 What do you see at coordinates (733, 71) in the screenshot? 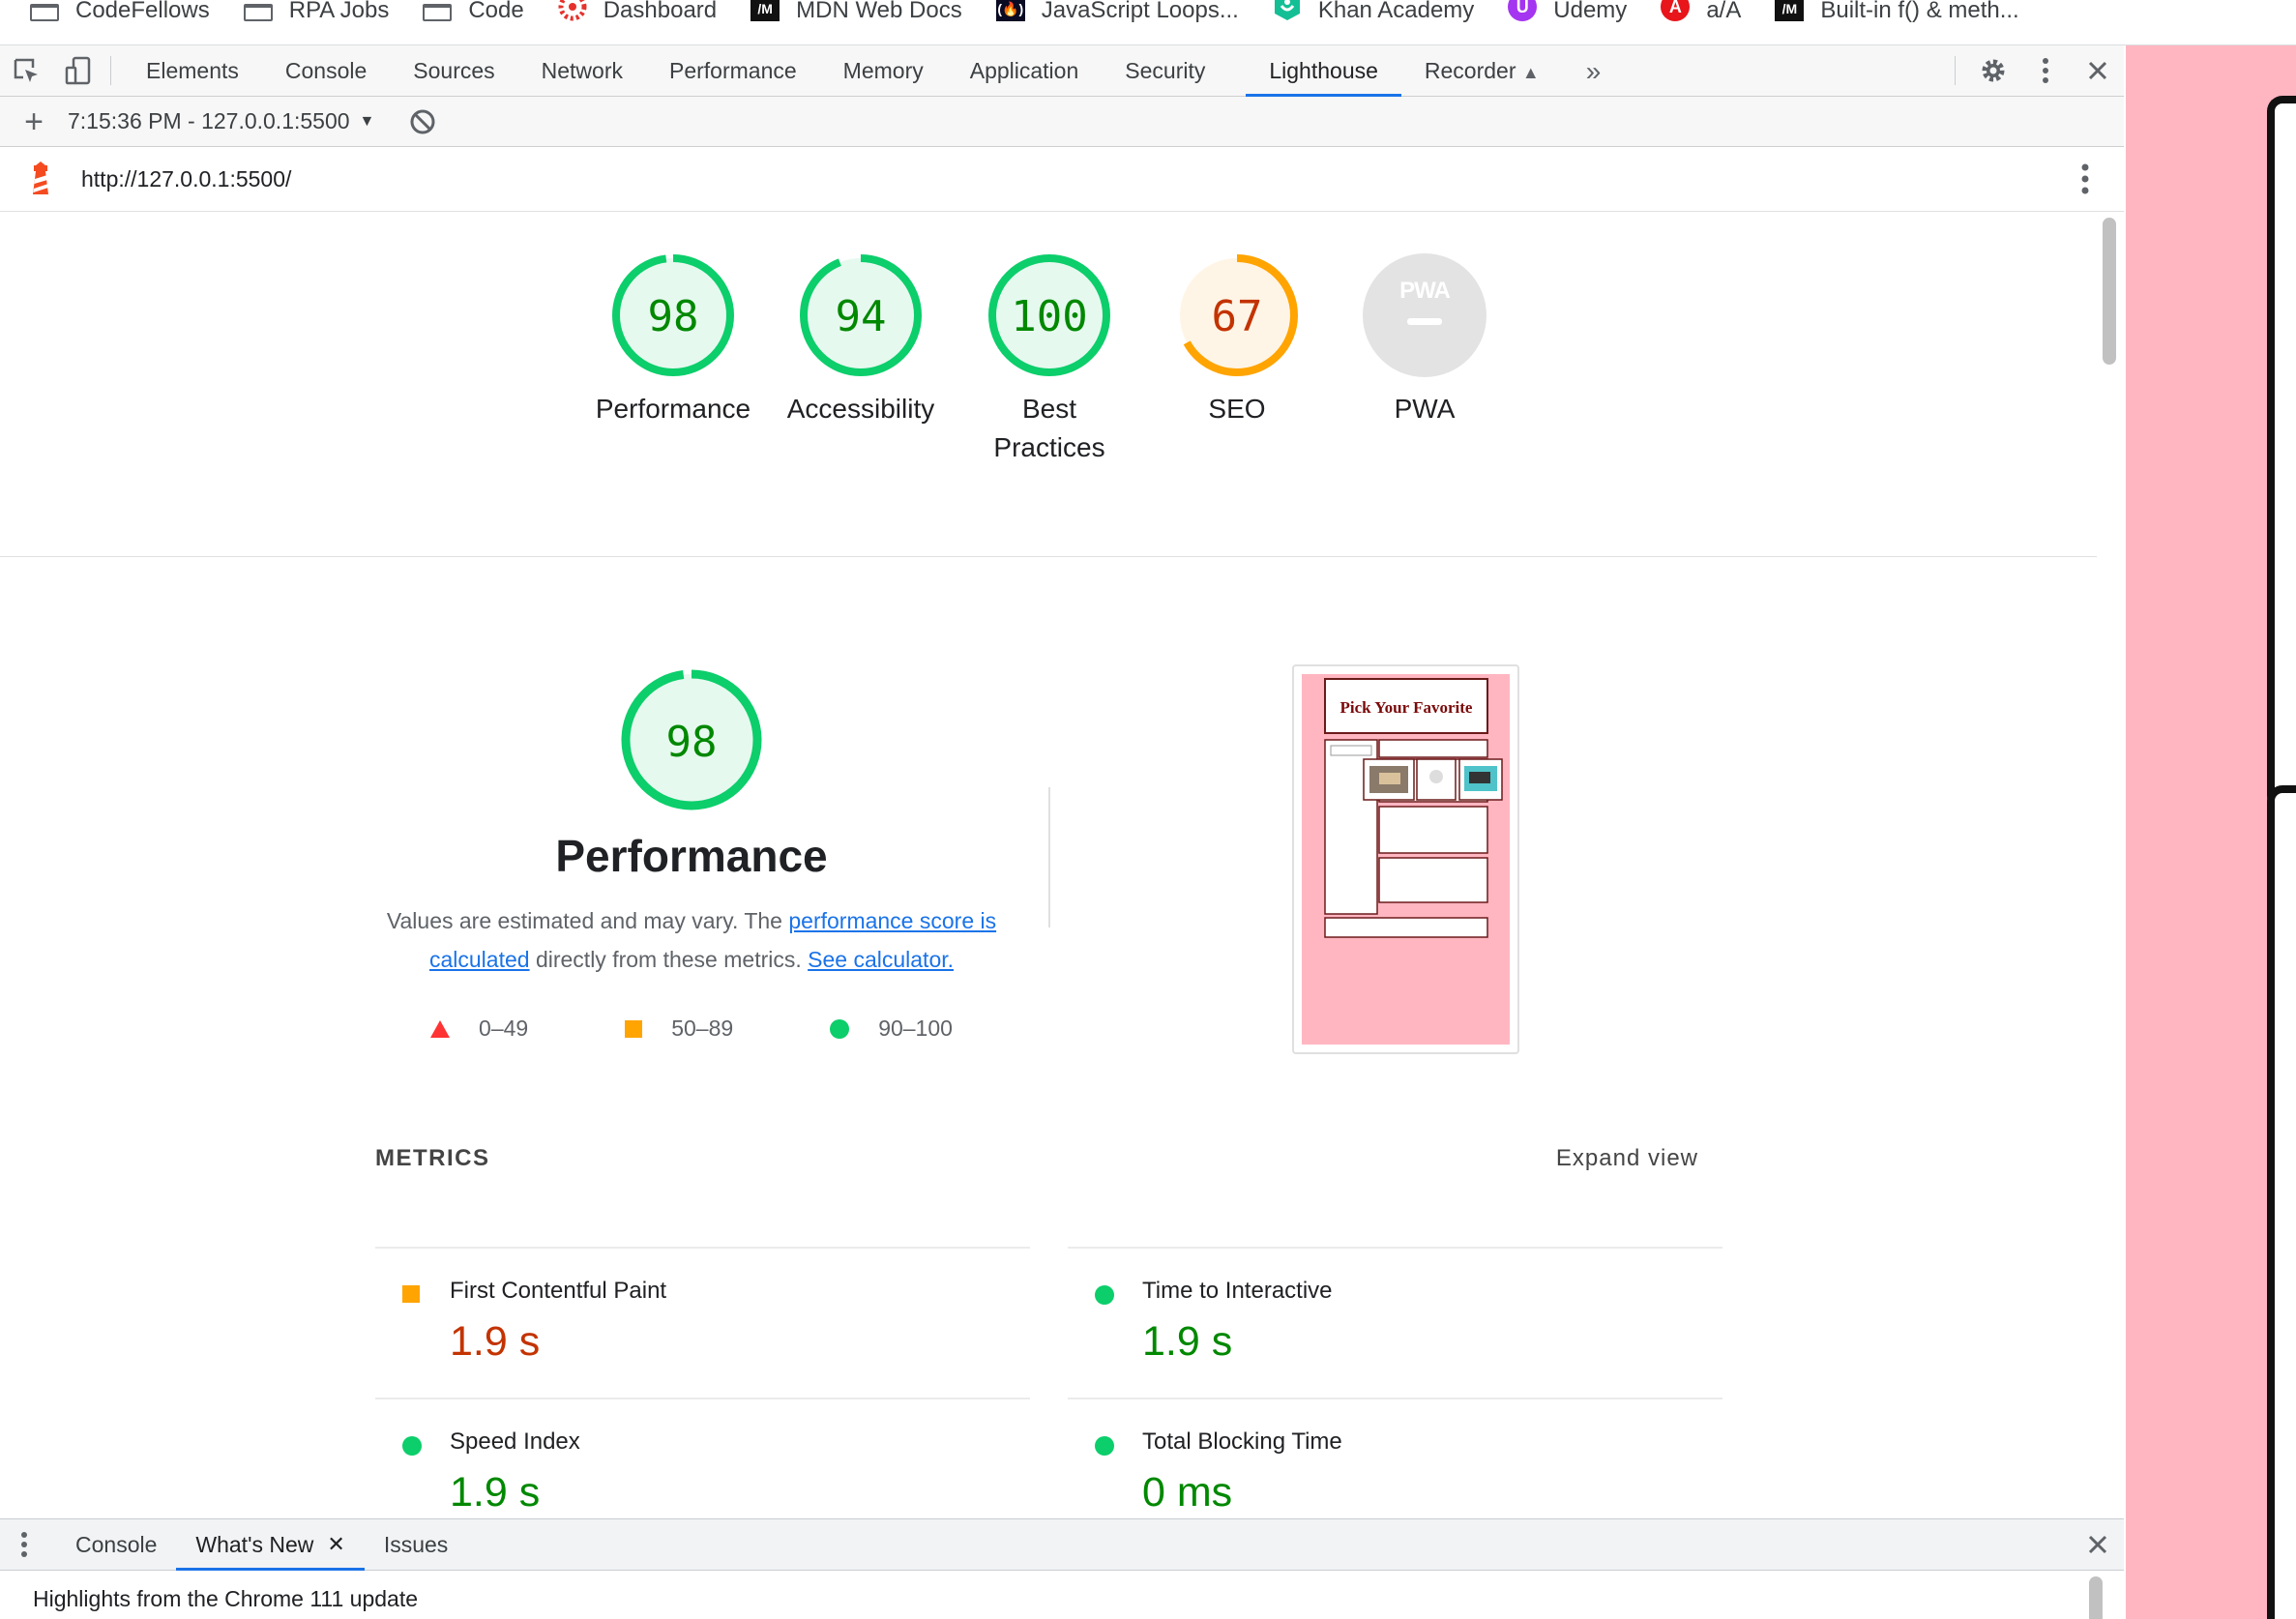
I see `tab-performance: Performance` at bounding box center [733, 71].